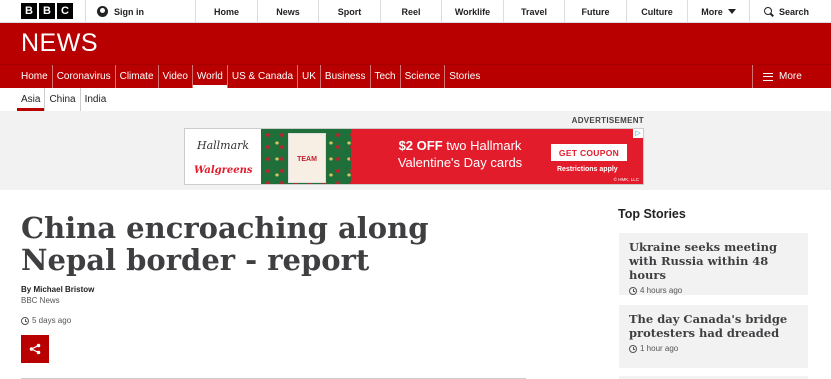 The height and width of the screenshot is (379, 831). I want to click on ad-small-print: © HMK, LLC, so click(626, 179).